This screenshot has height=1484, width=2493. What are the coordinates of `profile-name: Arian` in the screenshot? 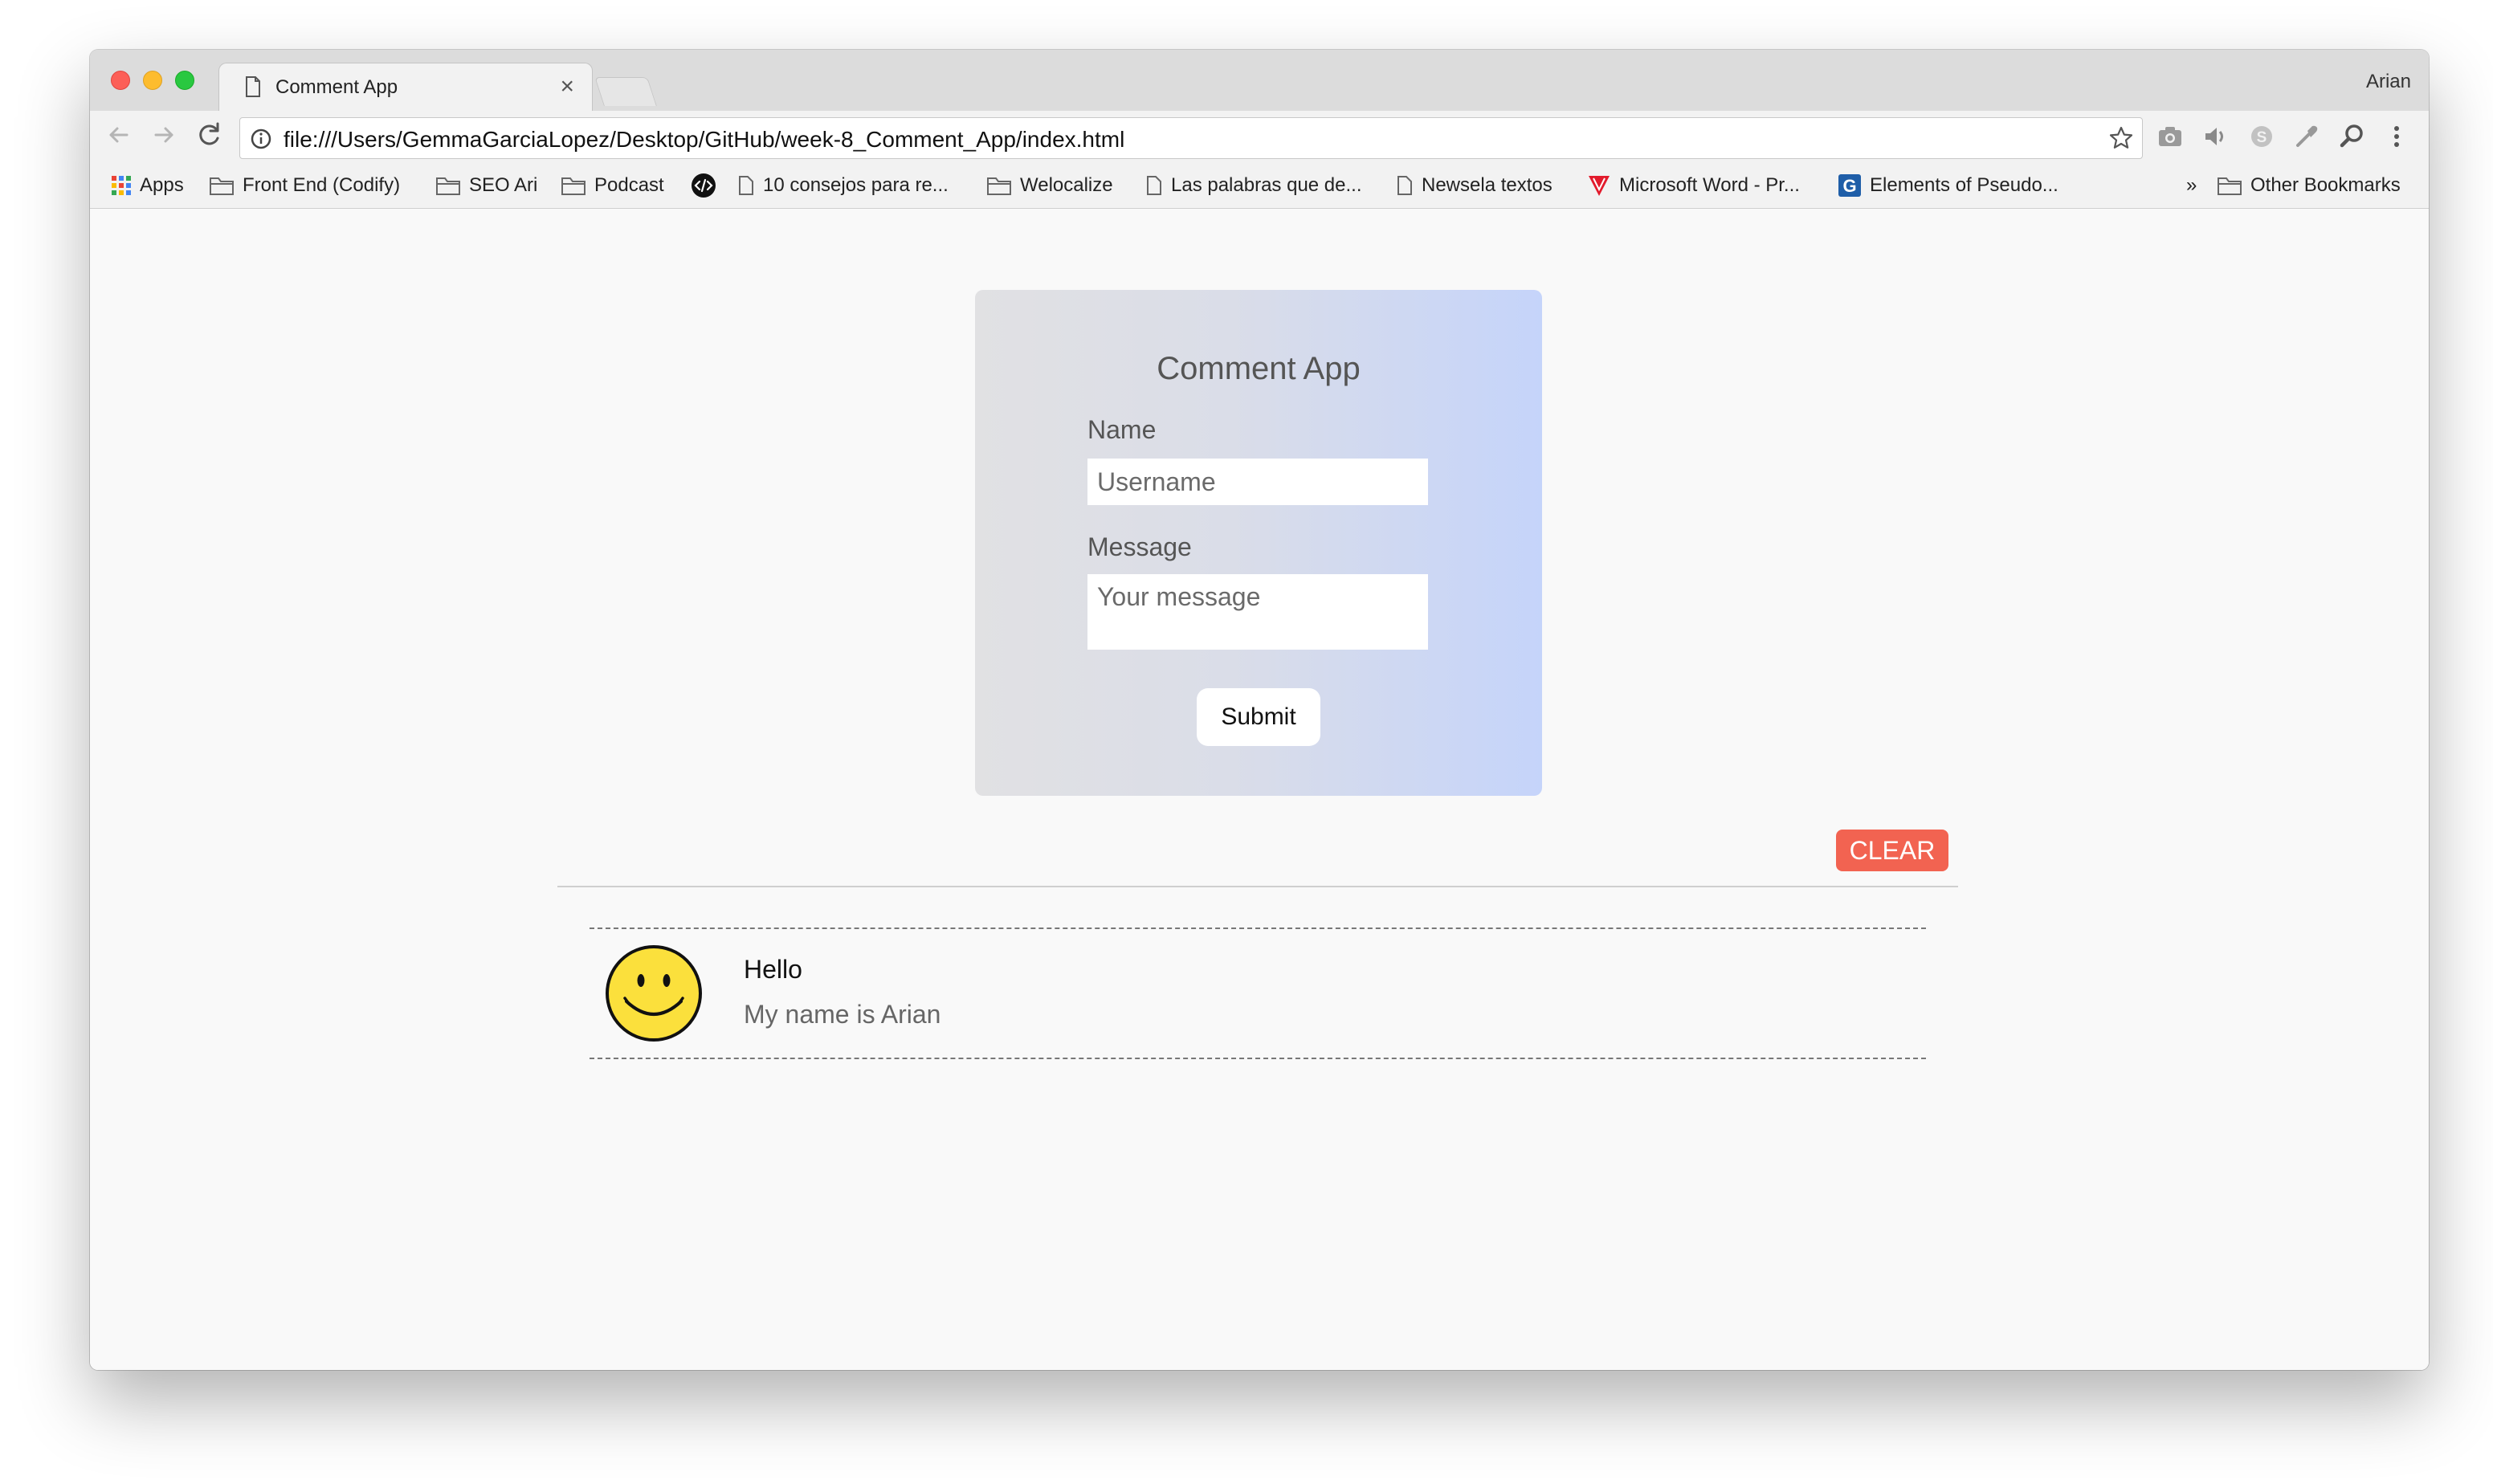 It's located at (2388, 82).